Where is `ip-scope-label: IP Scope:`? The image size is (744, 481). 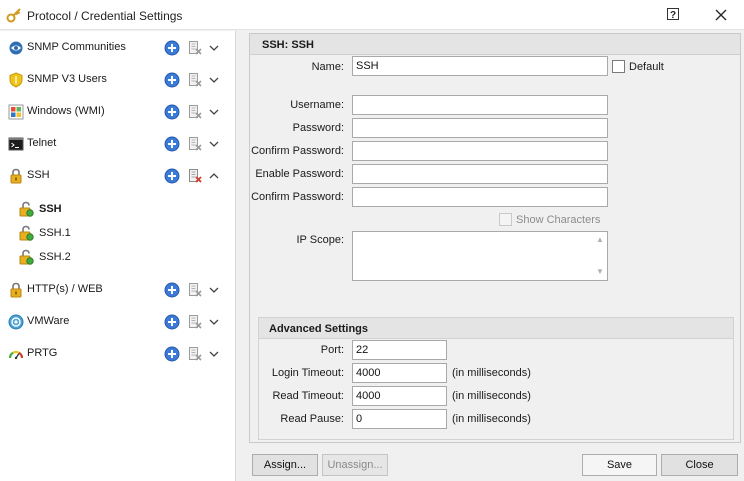
ip-scope-label: IP Scope: is located at coordinates (320, 240).